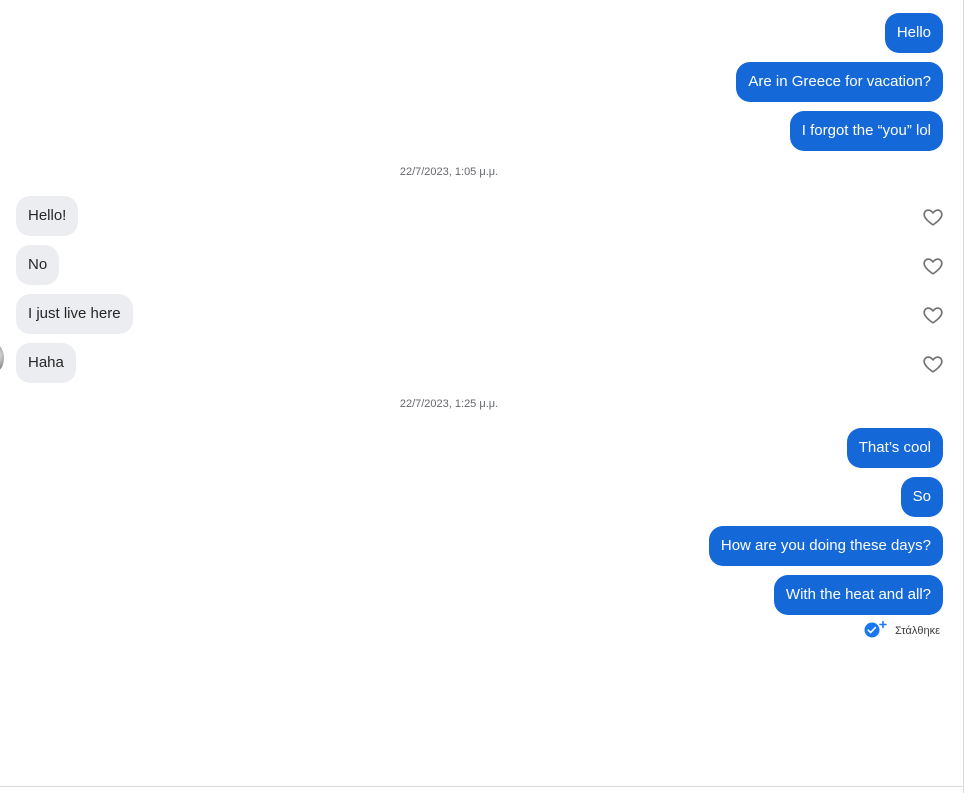 The height and width of the screenshot is (793, 964). I want to click on status-label: Στάλθηκε, so click(917, 631).